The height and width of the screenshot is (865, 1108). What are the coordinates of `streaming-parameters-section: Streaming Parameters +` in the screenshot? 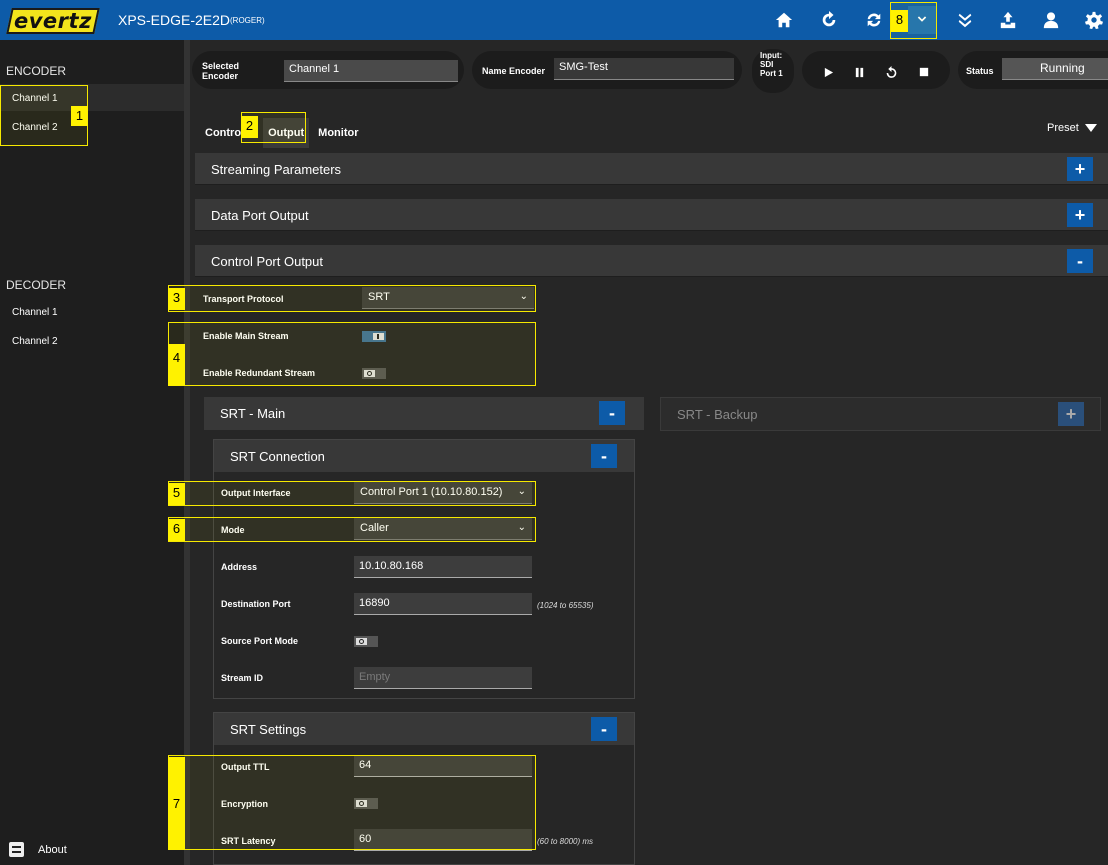 It's located at (651, 169).